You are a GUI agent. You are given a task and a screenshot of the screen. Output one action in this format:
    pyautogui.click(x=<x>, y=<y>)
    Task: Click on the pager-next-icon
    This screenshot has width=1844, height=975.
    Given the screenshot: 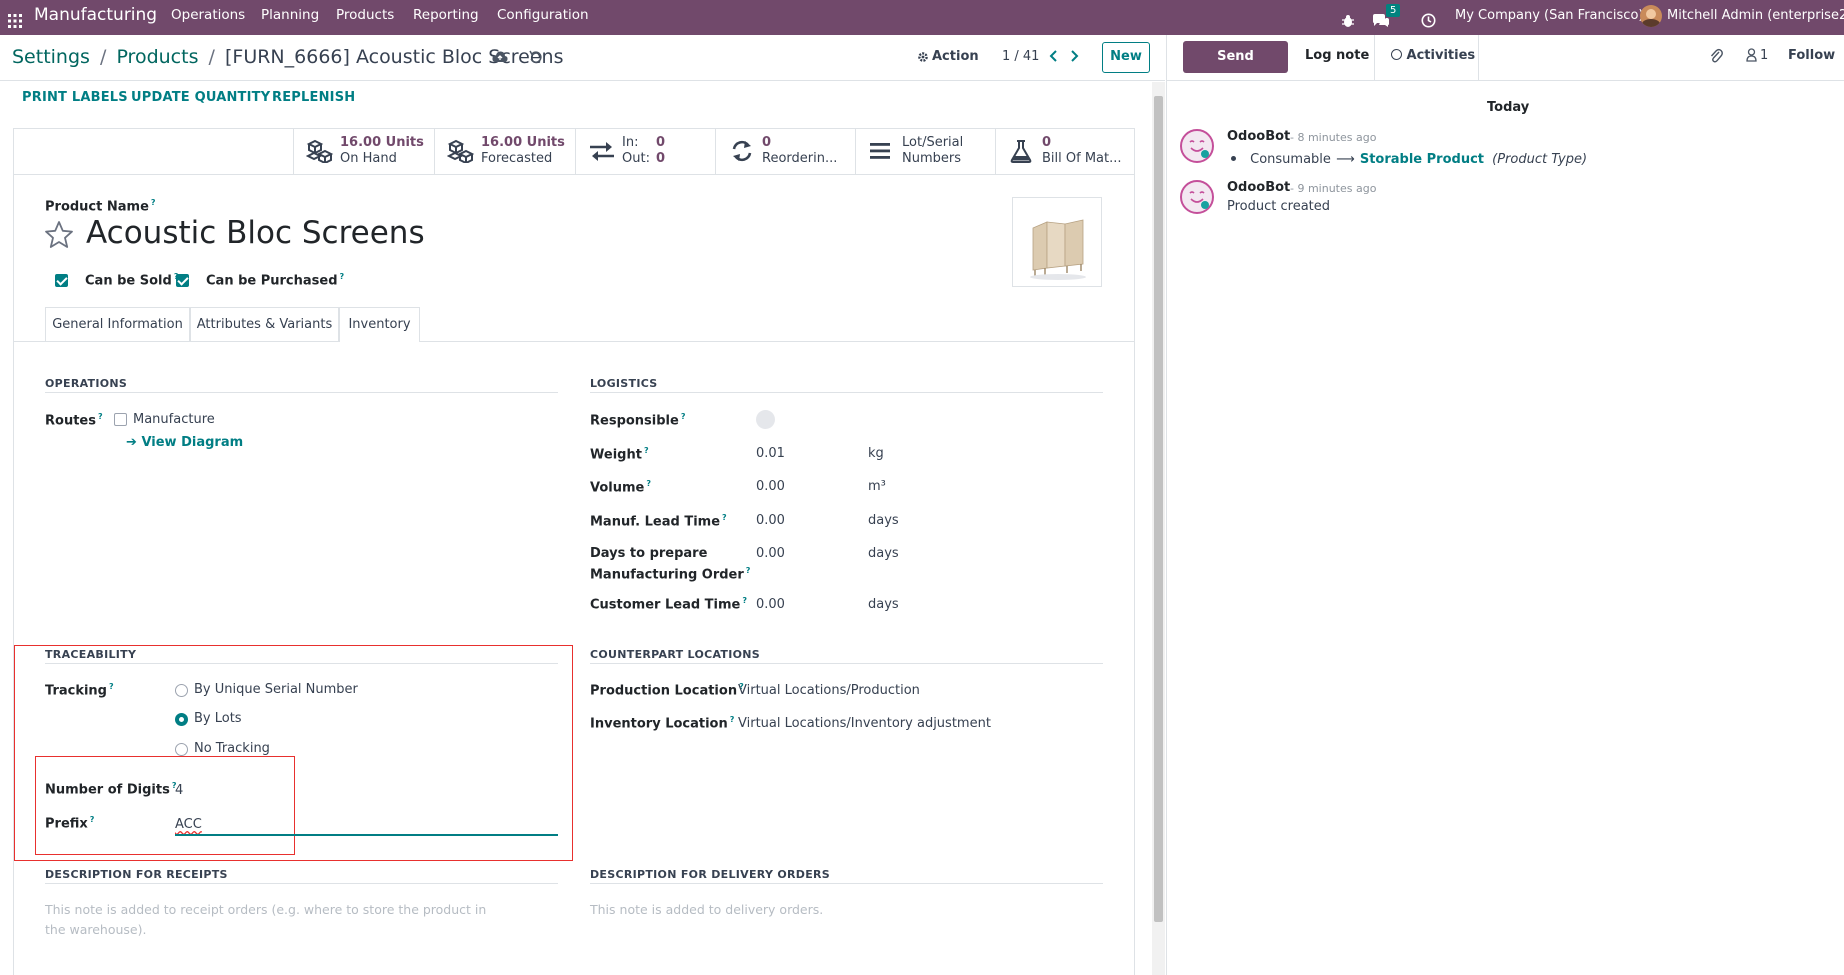 What is the action you would take?
    pyautogui.click(x=1074, y=56)
    